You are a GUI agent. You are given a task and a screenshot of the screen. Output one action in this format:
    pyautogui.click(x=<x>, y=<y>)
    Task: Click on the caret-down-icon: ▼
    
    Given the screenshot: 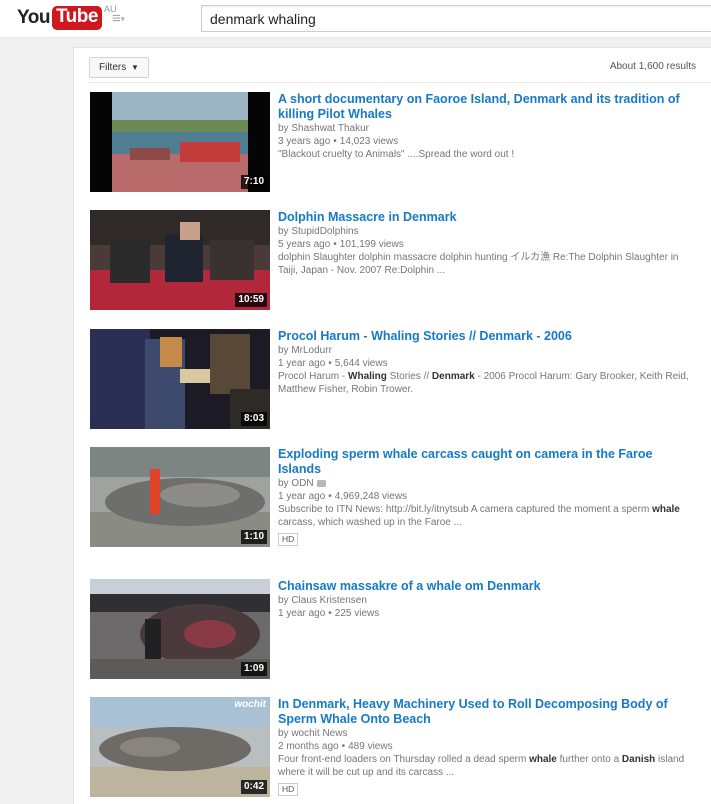 What is the action you would take?
    pyautogui.click(x=135, y=67)
    